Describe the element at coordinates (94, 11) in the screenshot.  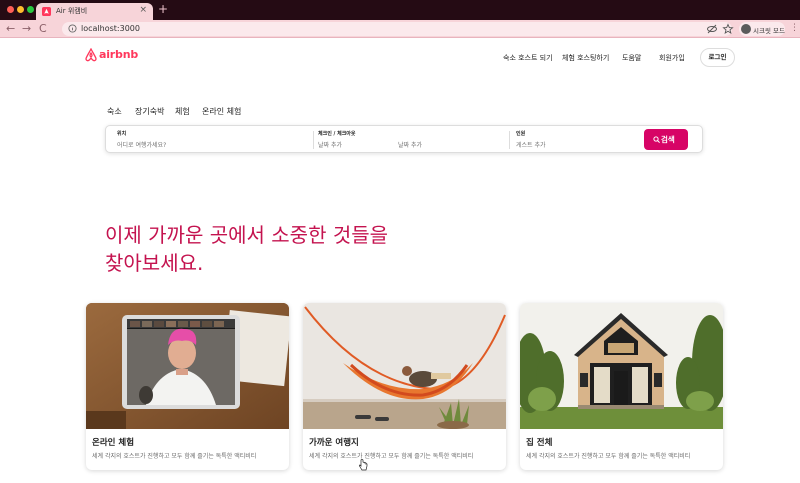
I see `browser-tab: Air 위캠비 ×` at that location.